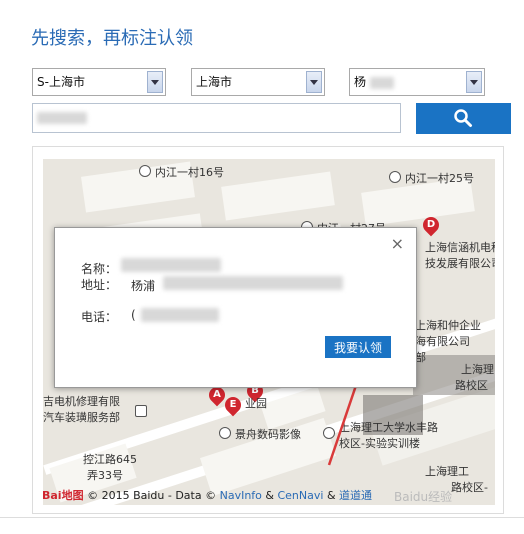 The width and height of the screenshot is (524, 534). I want to click on name-label: 名称：, so click(99, 269).